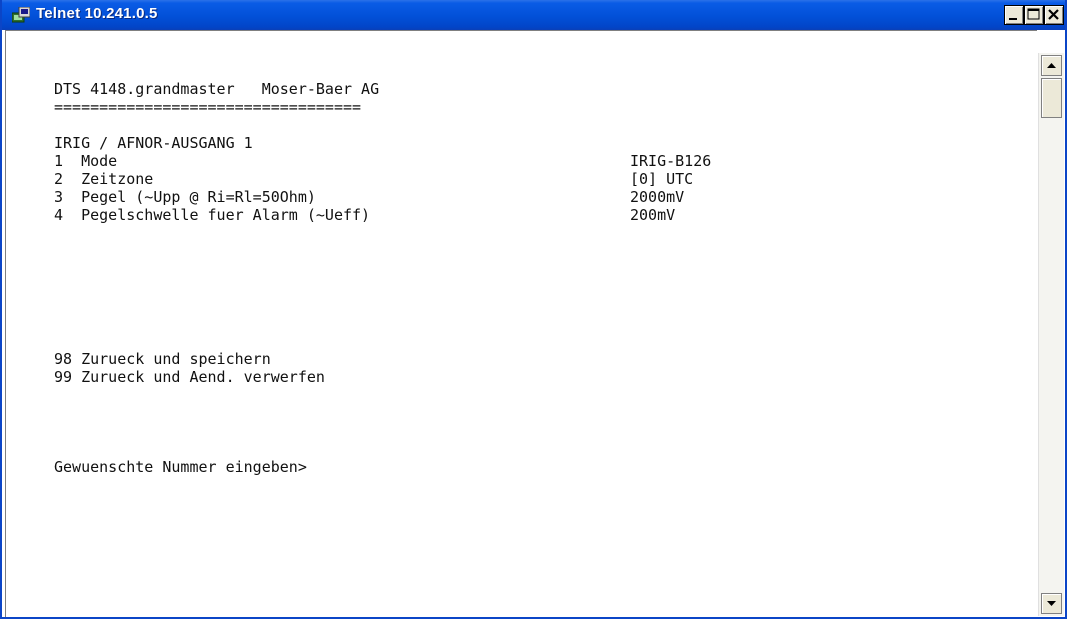 The height and width of the screenshot is (619, 1067). What do you see at coordinates (162, 359) in the screenshot?
I see `save-option: 98 Zurueck und speichern` at bounding box center [162, 359].